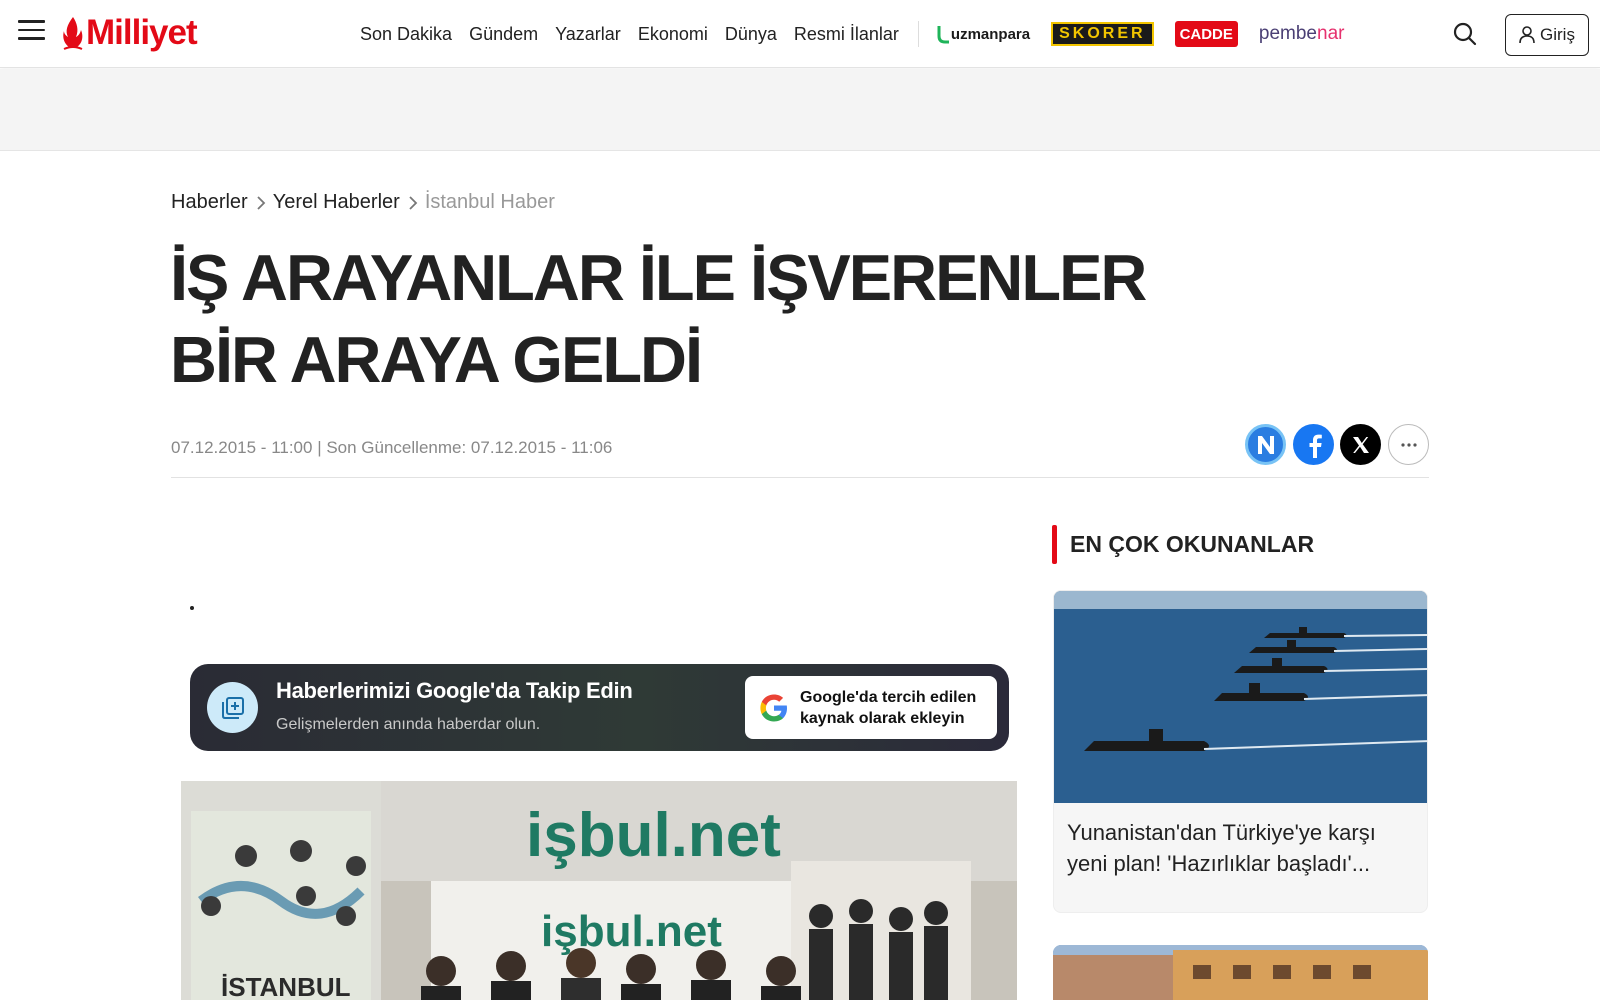  What do you see at coordinates (653, 835) in the screenshot?
I see `isbul-sign-text: işbul.net` at bounding box center [653, 835].